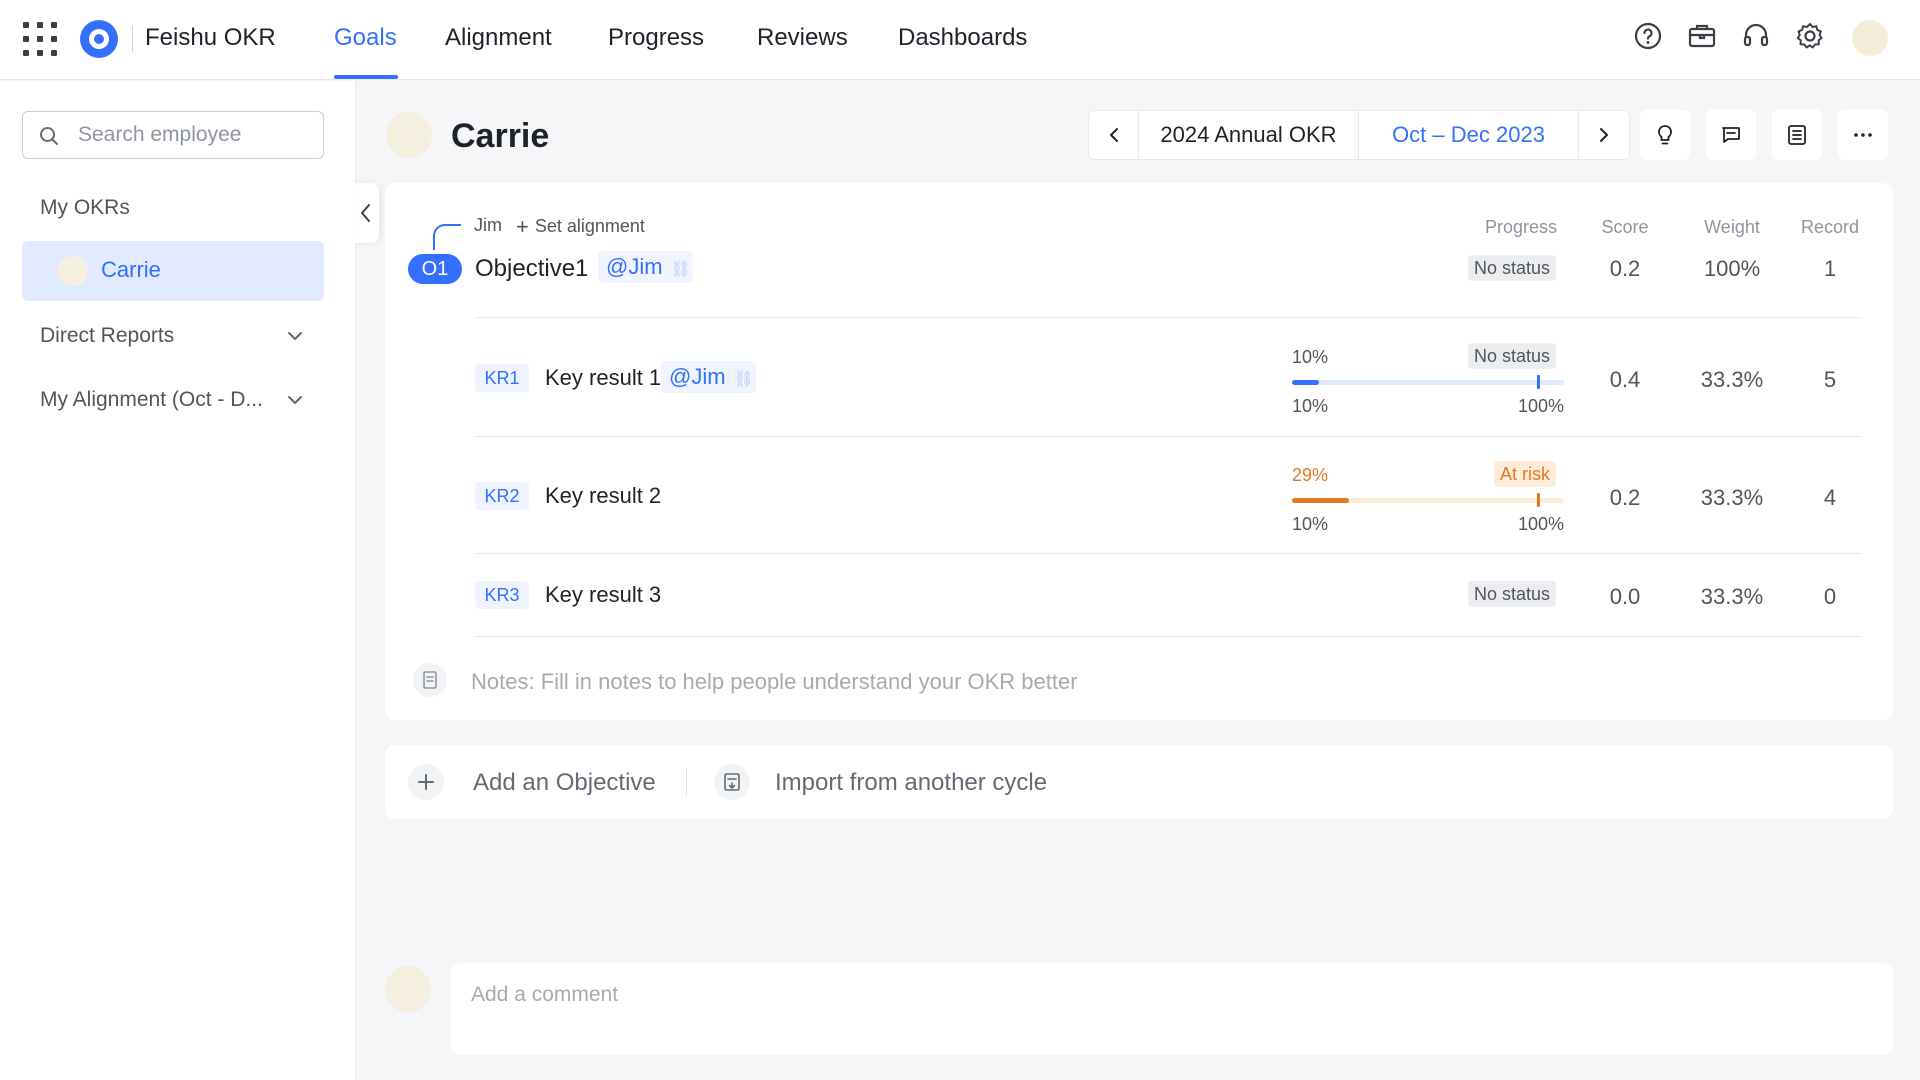  I want to click on comment-box, so click(1172, 1009).